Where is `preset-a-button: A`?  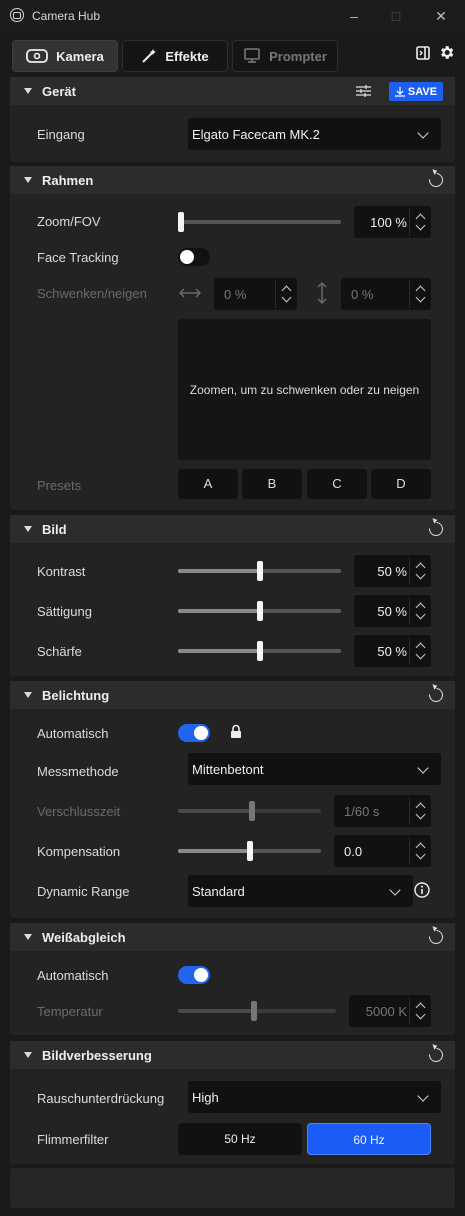 preset-a-button: A is located at coordinates (208, 484).